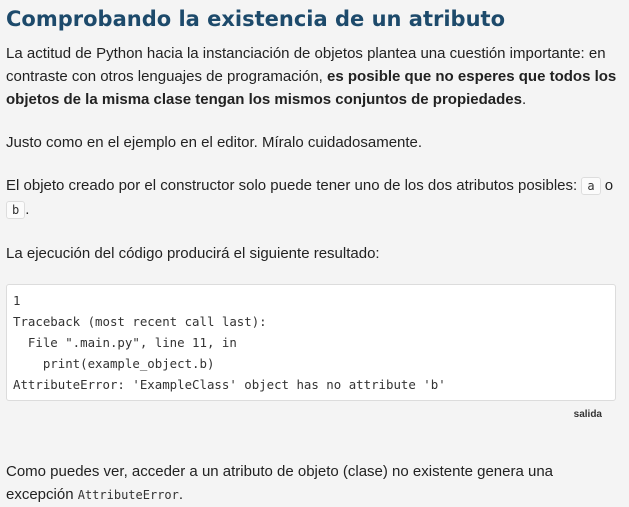 The height and width of the screenshot is (507, 629). I want to click on intro-end: ., so click(524, 99).